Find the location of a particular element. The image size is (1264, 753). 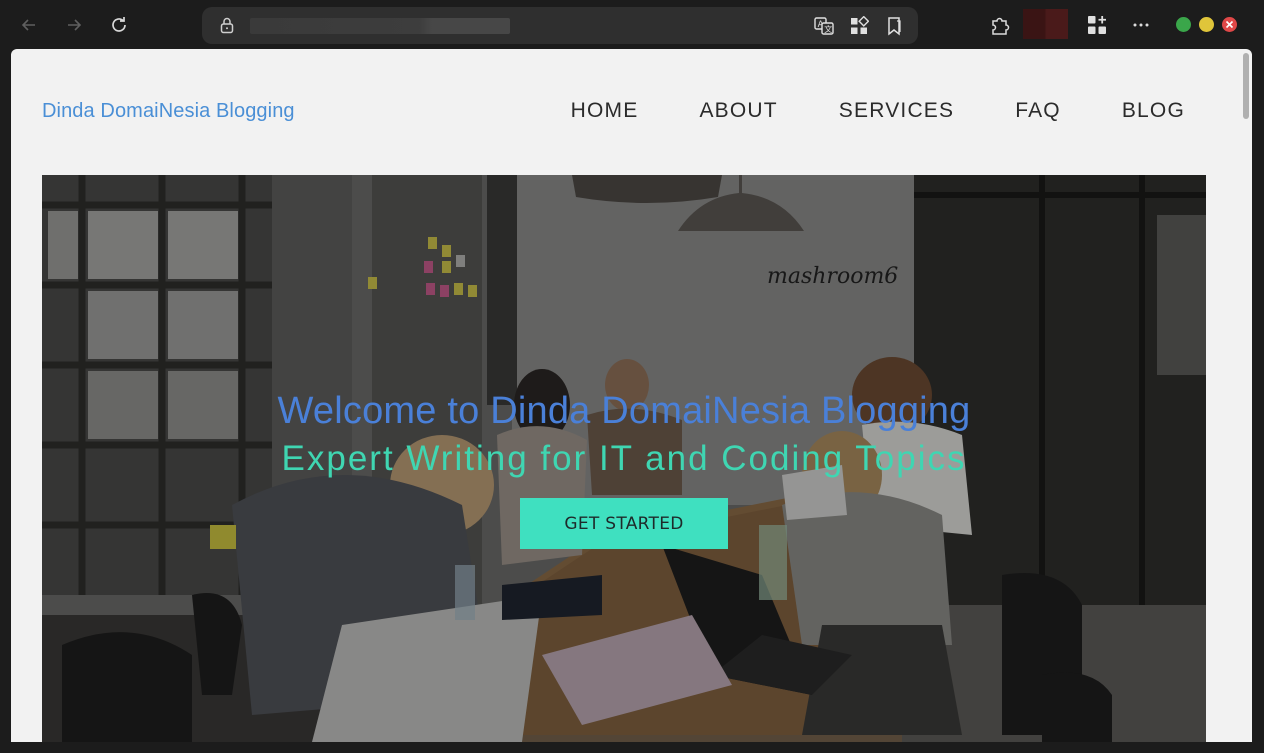

more-horizontal-icon is located at coordinates (1141, 25).